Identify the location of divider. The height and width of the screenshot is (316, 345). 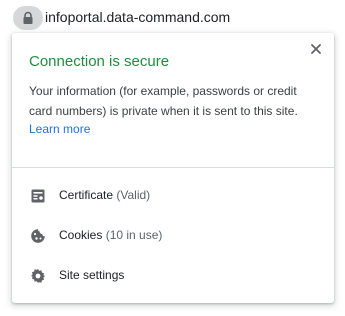
(173, 167).